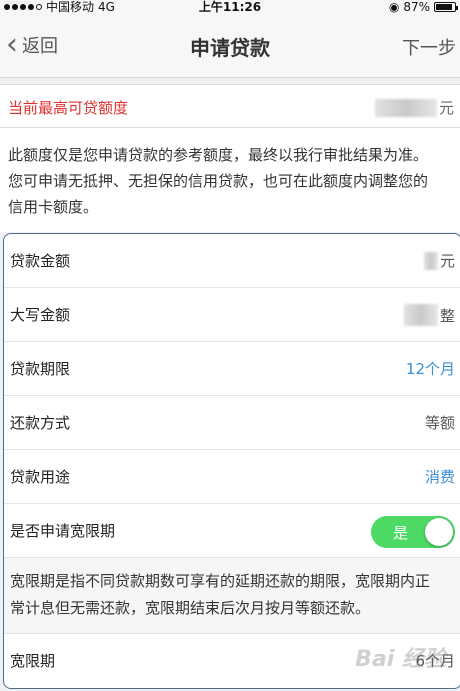  I want to click on grace-desc-line-2: 常计息但无需还款，宽限期结束后次月按月等额还款。, so click(190, 608).